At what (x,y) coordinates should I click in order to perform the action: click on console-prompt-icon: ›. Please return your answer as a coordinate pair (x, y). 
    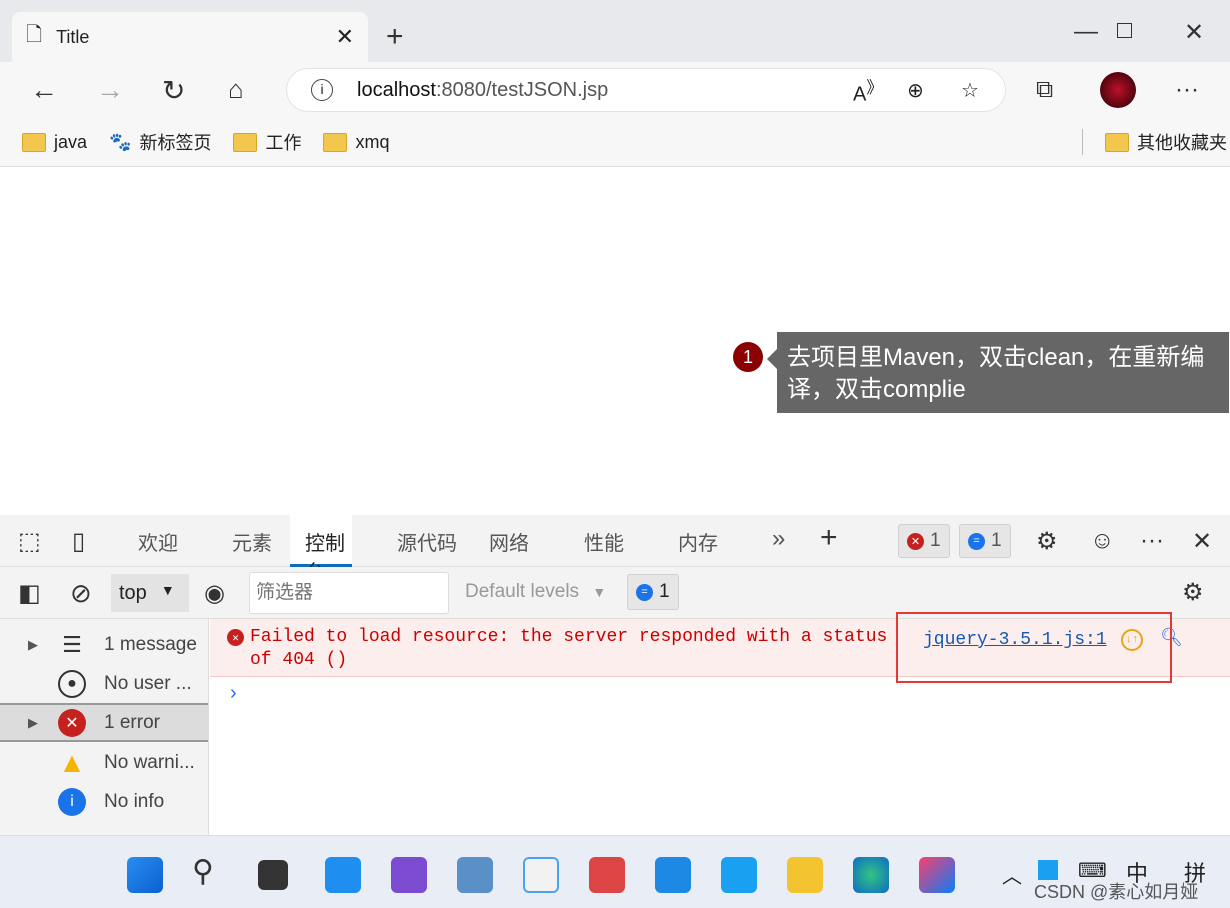
    Looking at the image, I should click on (233, 693).